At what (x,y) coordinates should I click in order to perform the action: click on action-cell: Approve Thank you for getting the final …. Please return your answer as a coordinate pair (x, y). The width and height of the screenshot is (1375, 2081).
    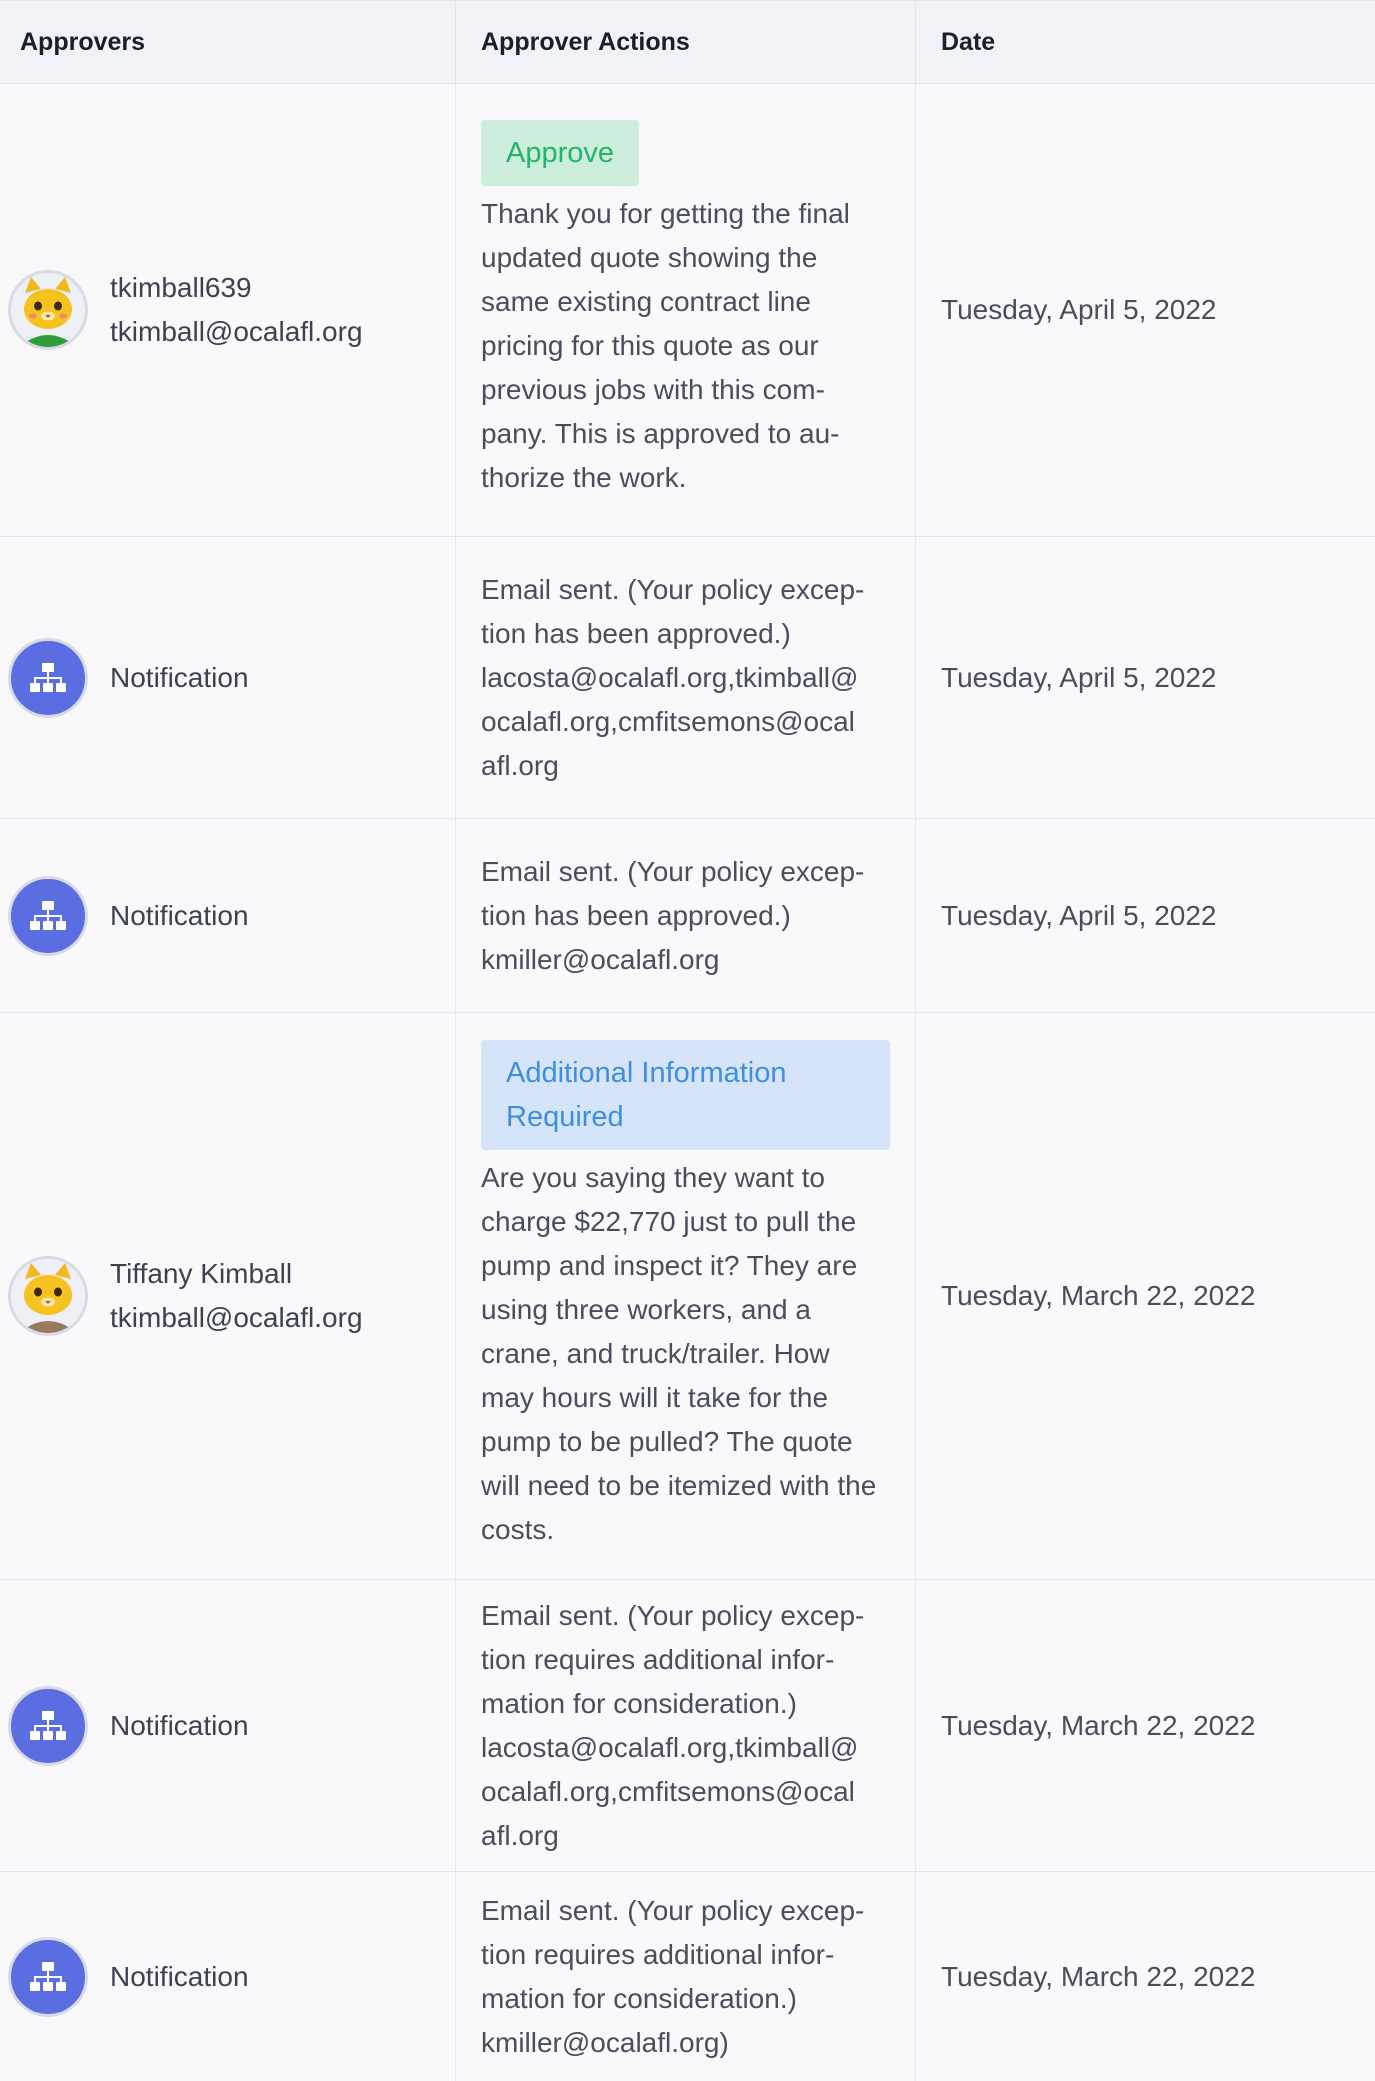
    Looking at the image, I should click on (686, 310).